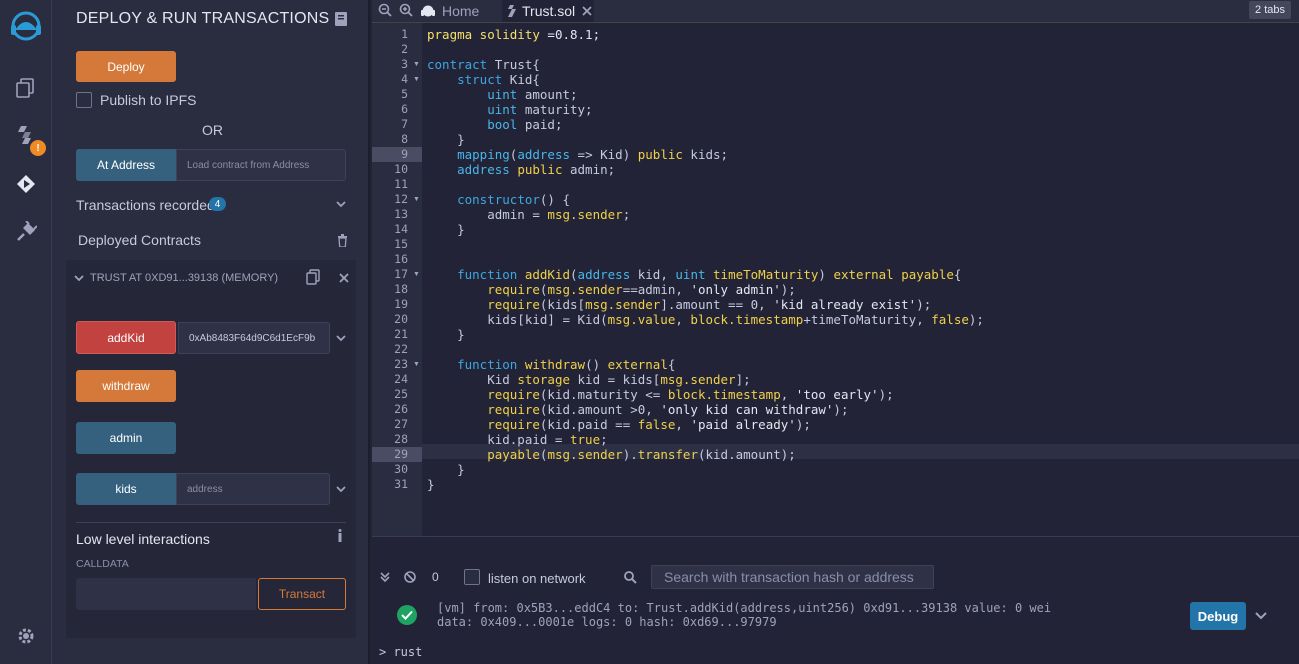  What do you see at coordinates (401, 304) in the screenshot?
I see `line-number: 19` at bounding box center [401, 304].